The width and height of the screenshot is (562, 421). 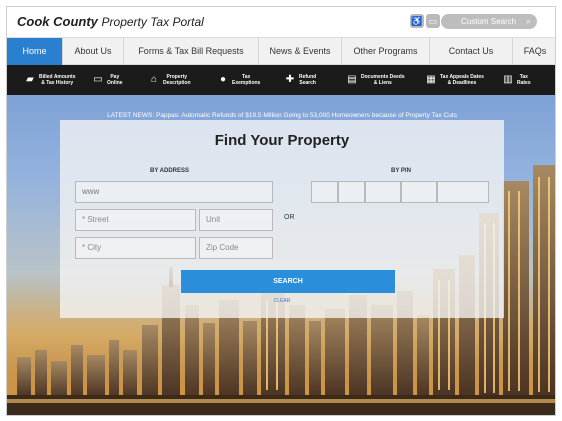 I want to click on city-field: * City, so click(x=135, y=248).